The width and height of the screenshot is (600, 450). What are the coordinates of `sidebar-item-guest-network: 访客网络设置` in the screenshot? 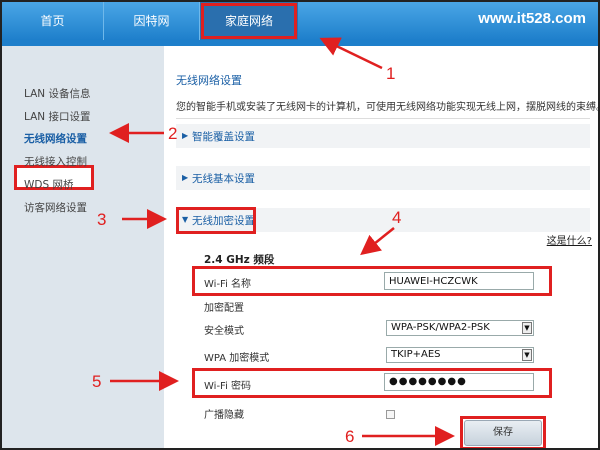 It's located at (55, 207).